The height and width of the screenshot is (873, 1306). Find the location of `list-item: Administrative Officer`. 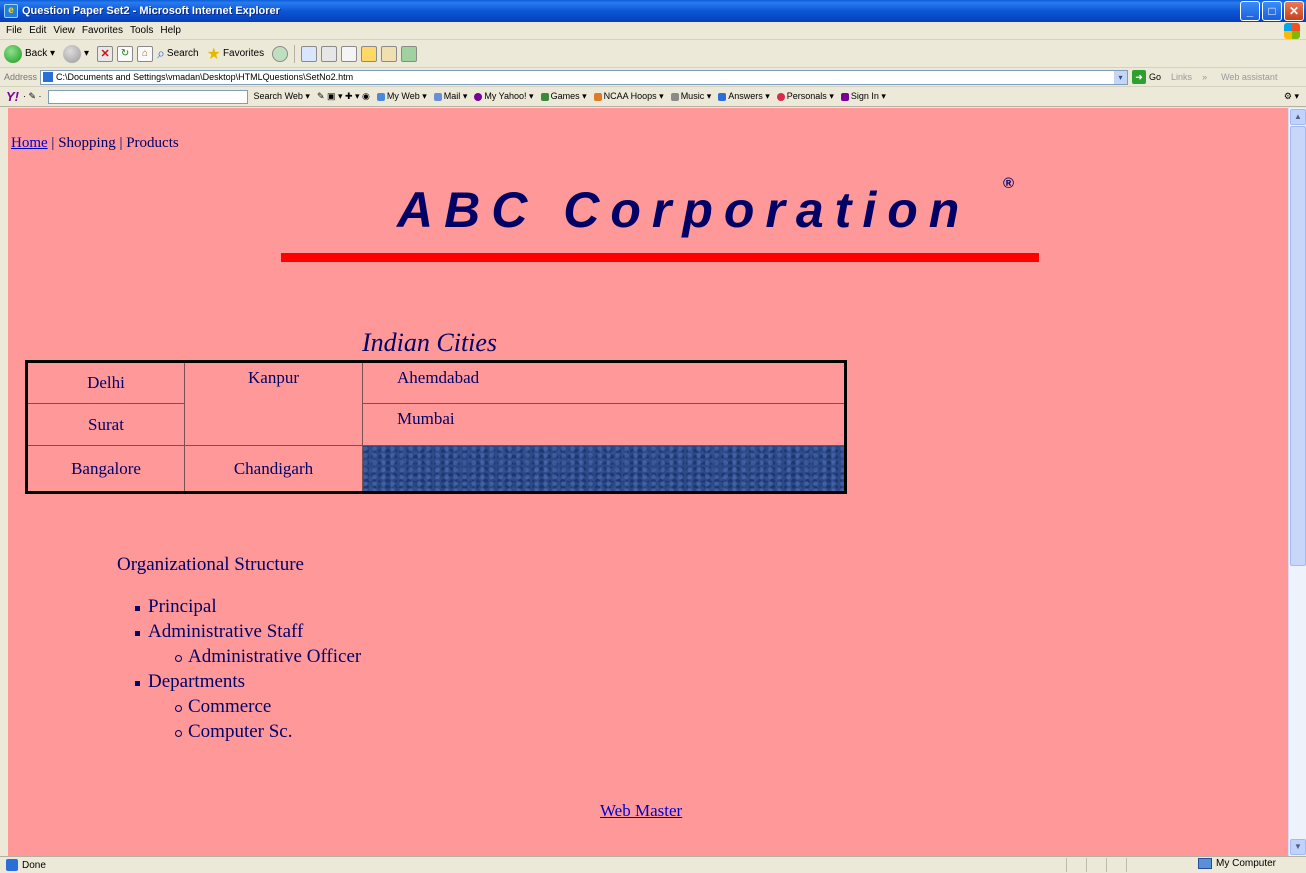

list-item: Administrative Officer is located at coordinates (266, 656).